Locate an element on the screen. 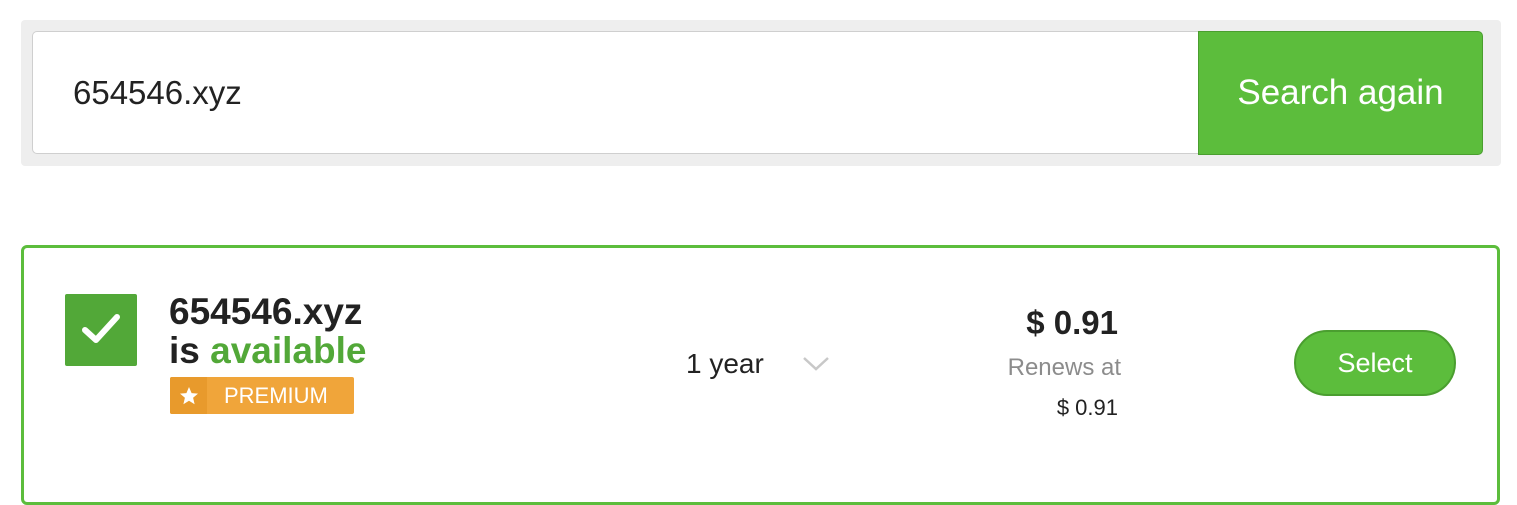 The height and width of the screenshot is (505, 1517). term-dropdown: 1 year is located at coordinates (759, 364).